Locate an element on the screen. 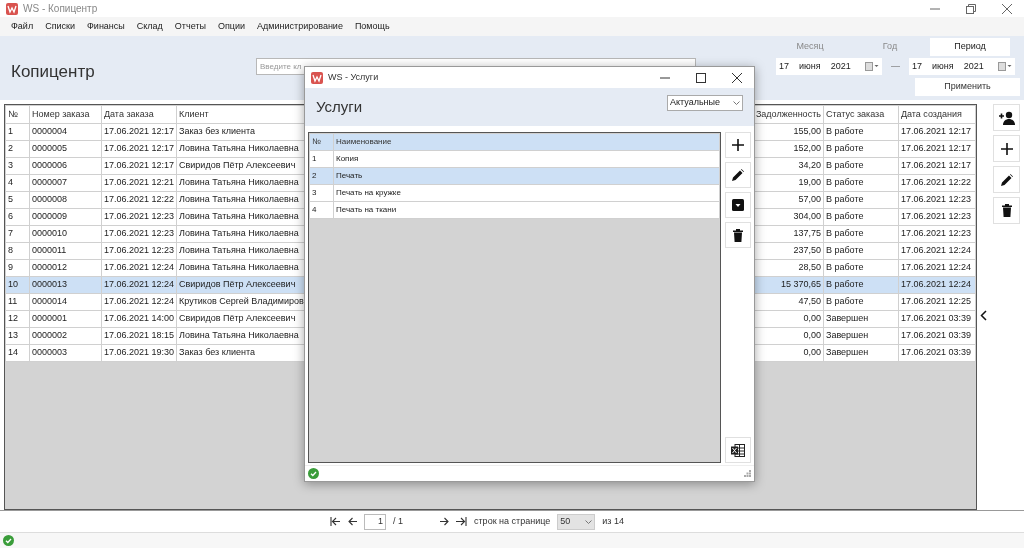  table-cell: Копия is located at coordinates (526, 159).